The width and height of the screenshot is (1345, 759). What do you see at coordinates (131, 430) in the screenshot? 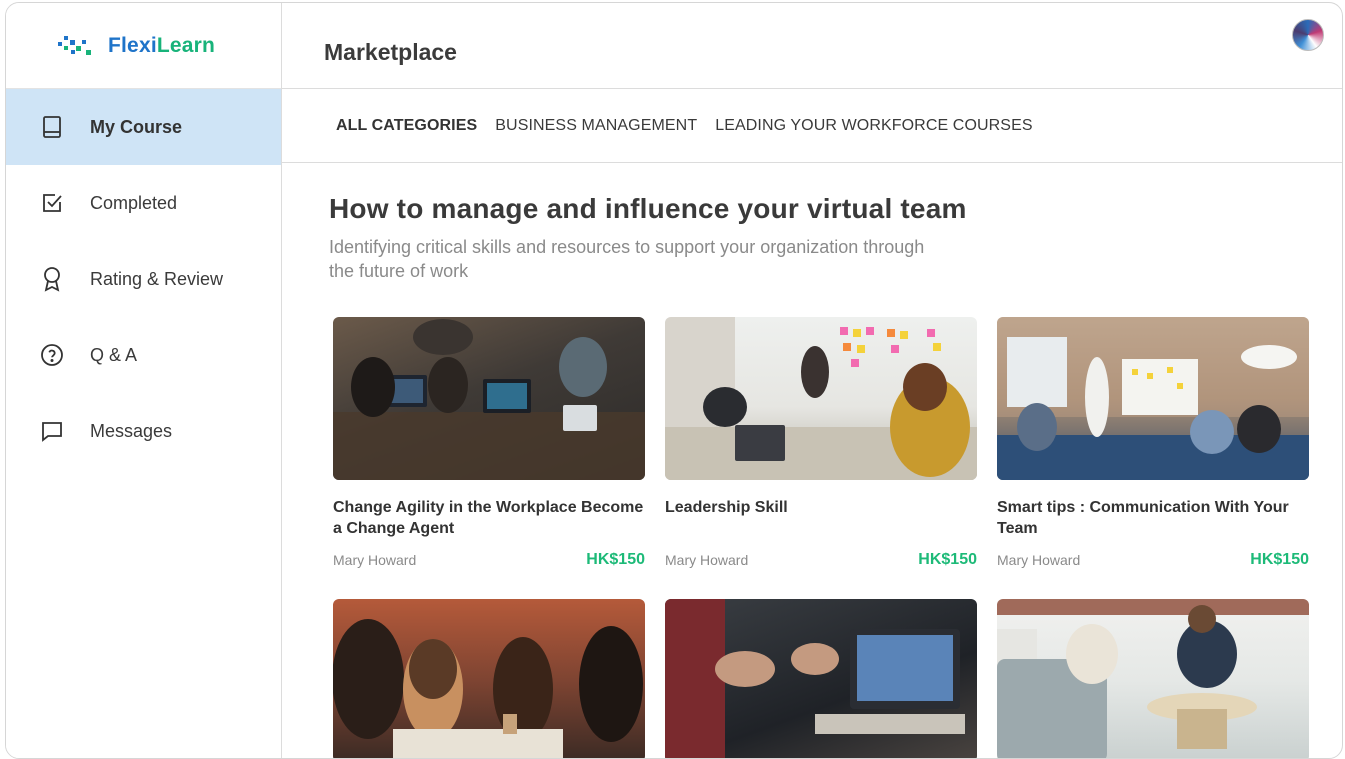
I see `sidebar-item-label: Messages` at bounding box center [131, 430].